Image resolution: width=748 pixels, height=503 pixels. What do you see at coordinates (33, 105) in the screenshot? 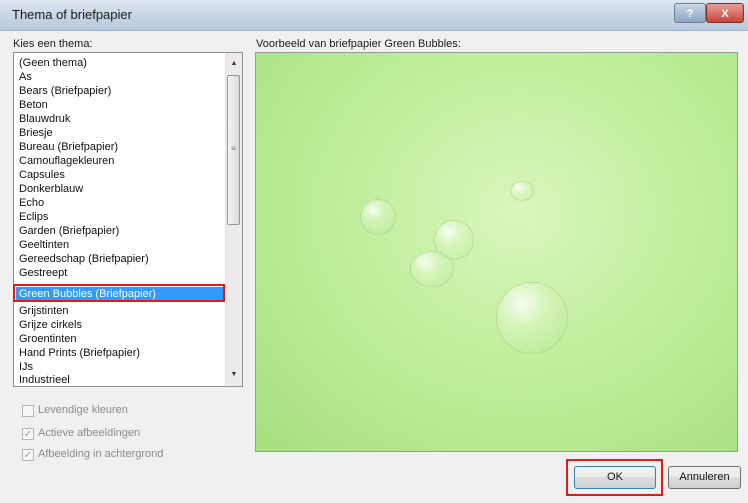
I see `list-item: Beton` at bounding box center [33, 105].